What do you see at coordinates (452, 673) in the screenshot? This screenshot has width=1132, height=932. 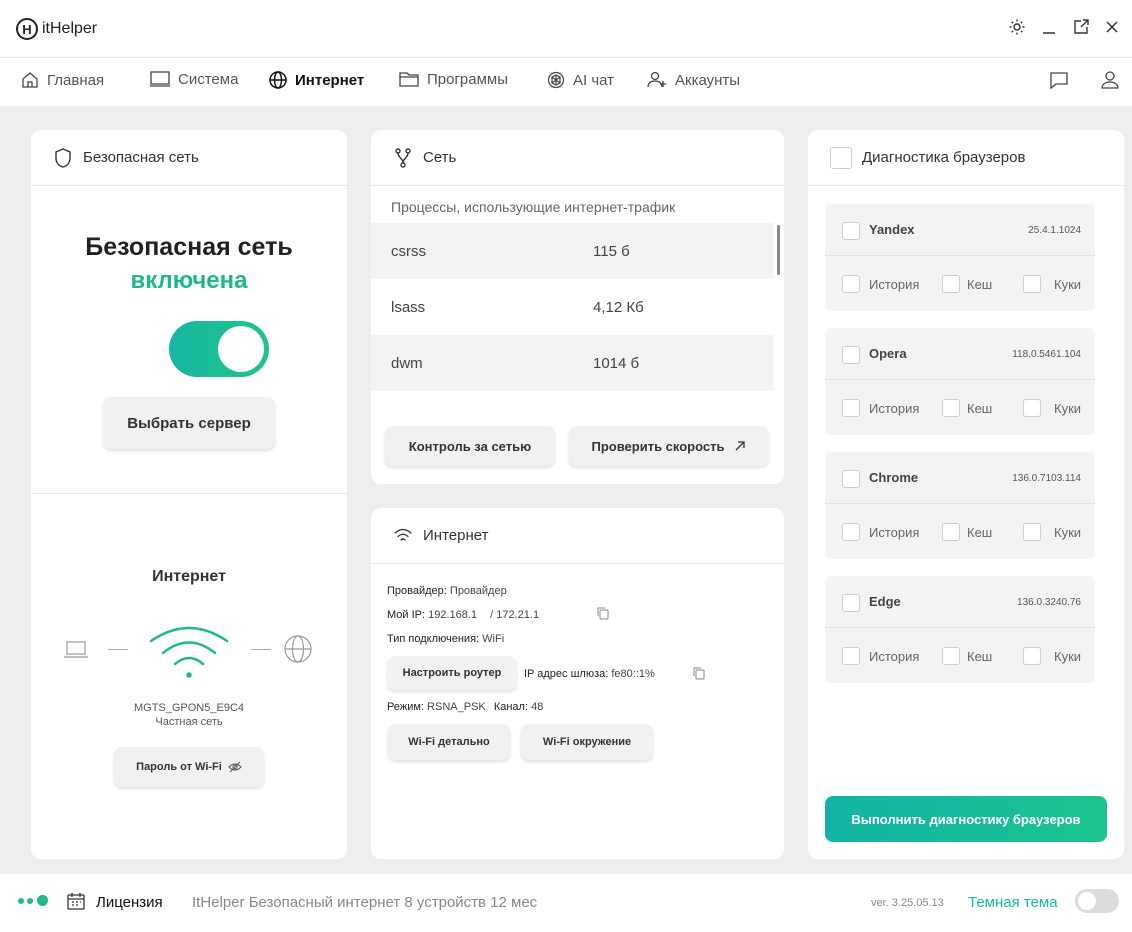 I see `router-settings-button: Настроить роутер` at bounding box center [452, 673].